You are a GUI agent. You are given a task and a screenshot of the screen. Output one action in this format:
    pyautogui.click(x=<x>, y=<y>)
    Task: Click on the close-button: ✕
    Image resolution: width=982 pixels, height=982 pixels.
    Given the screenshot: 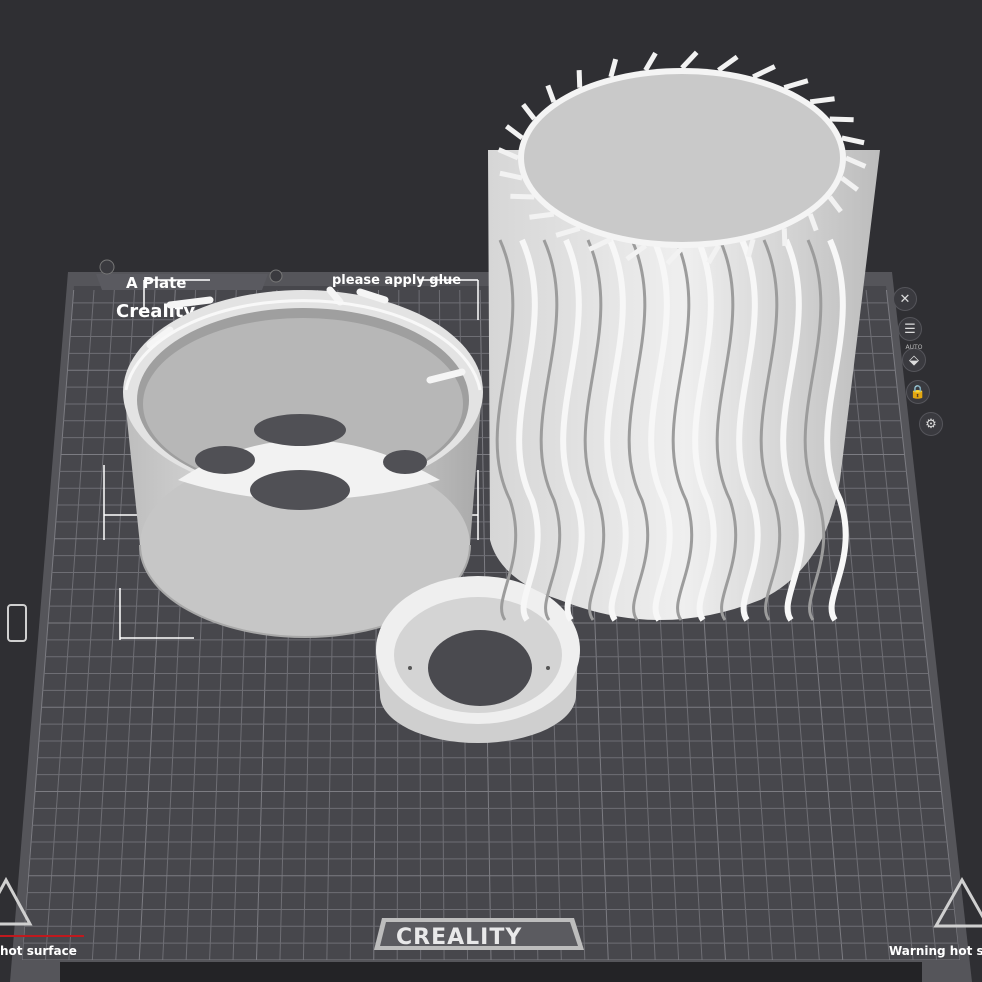 What is the action you would take?
    pyautogui.click(x=905, y=299)
    